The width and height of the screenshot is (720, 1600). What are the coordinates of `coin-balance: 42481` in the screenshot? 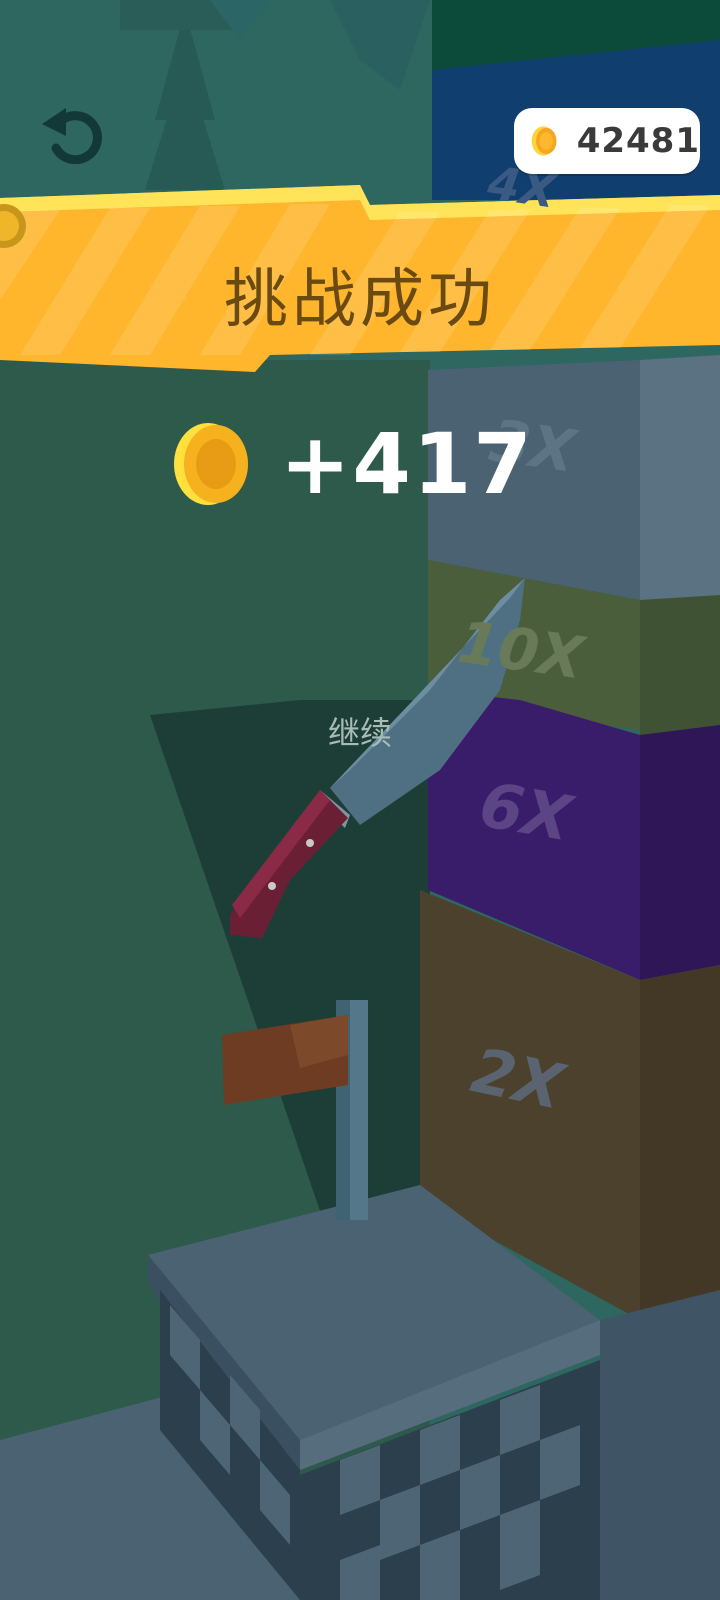 It's located at (607, 141).